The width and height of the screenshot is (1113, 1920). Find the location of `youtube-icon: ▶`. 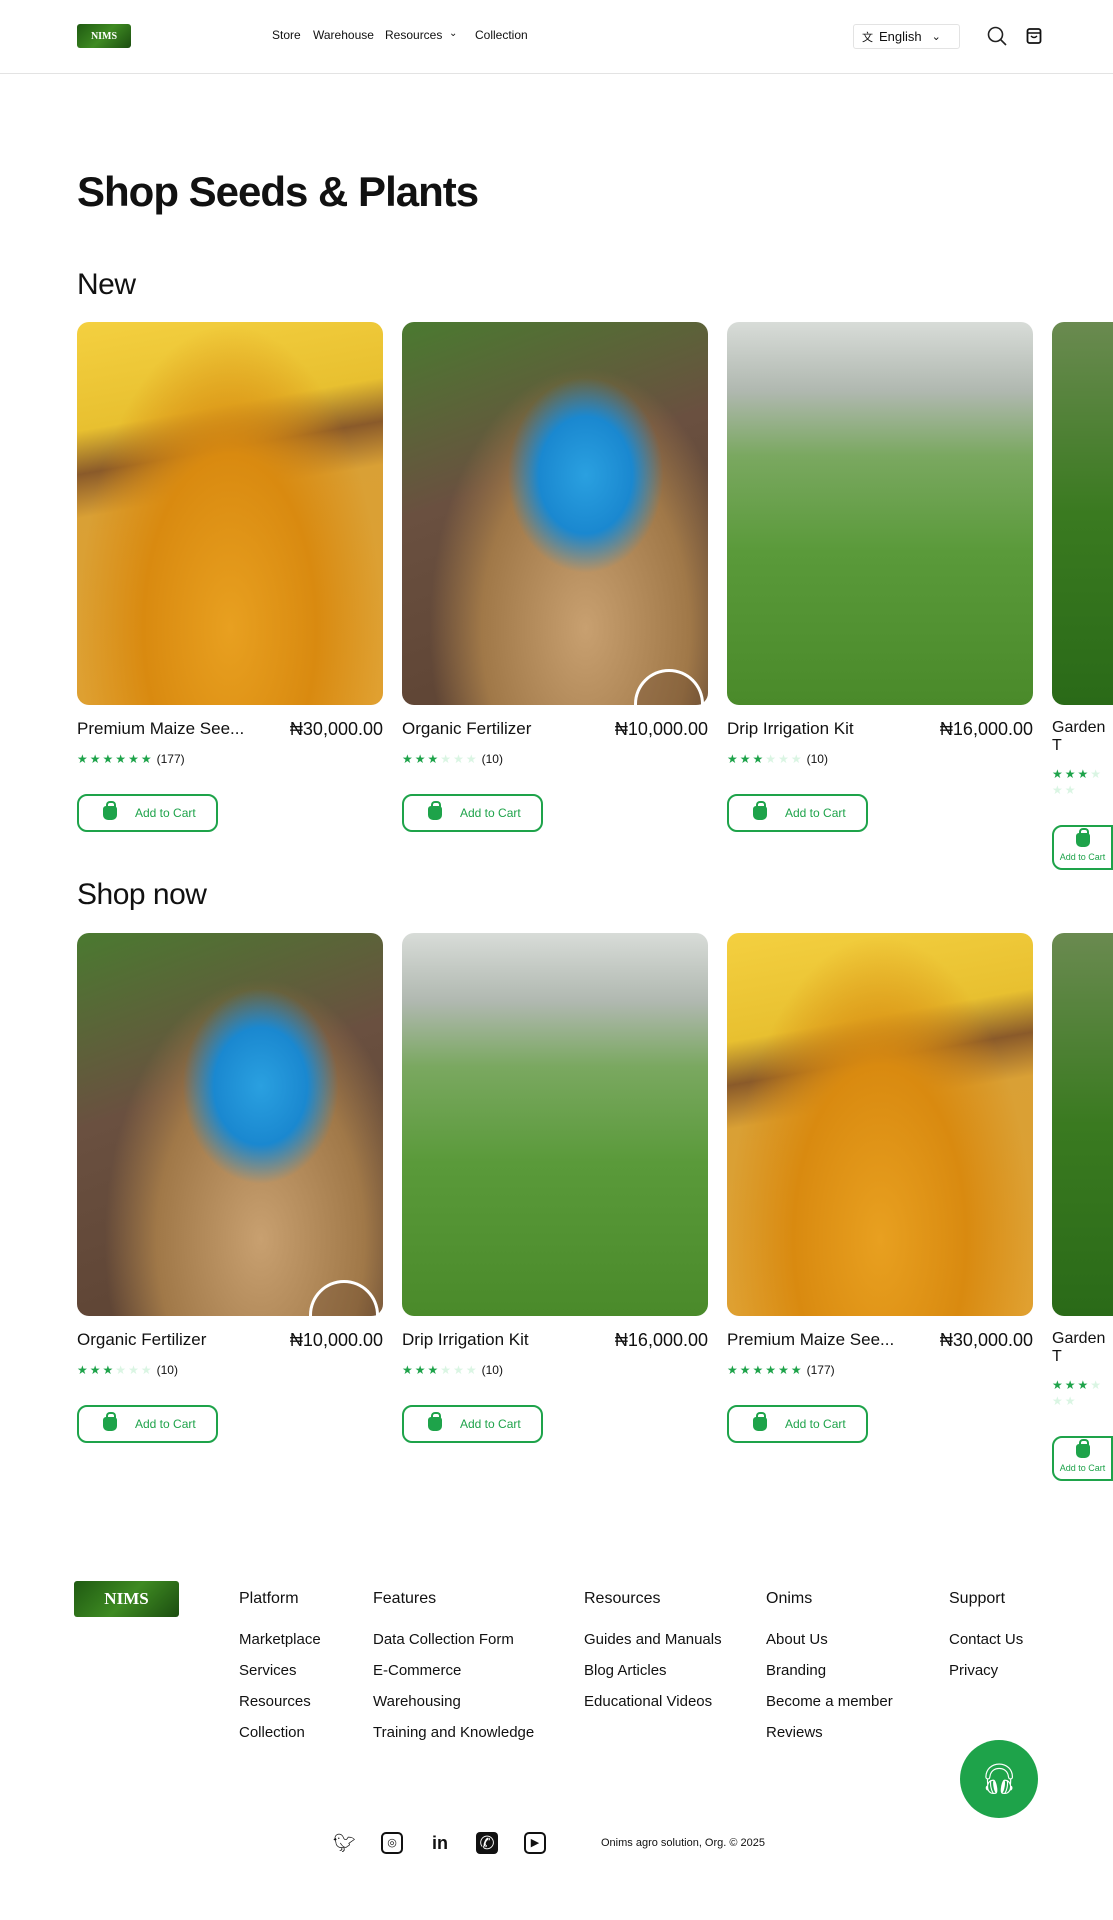

youtube-icon: ▶ is located at coordinates (535, 1843).